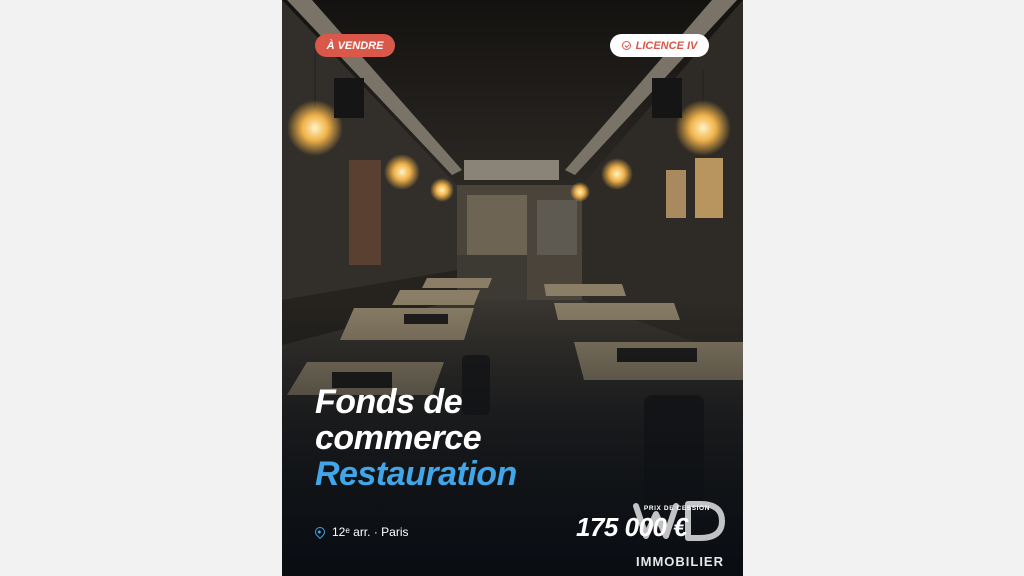 The image size is (1024, 576). I want to click on price-label: PRIX DE CESSION, so click(676, 508).